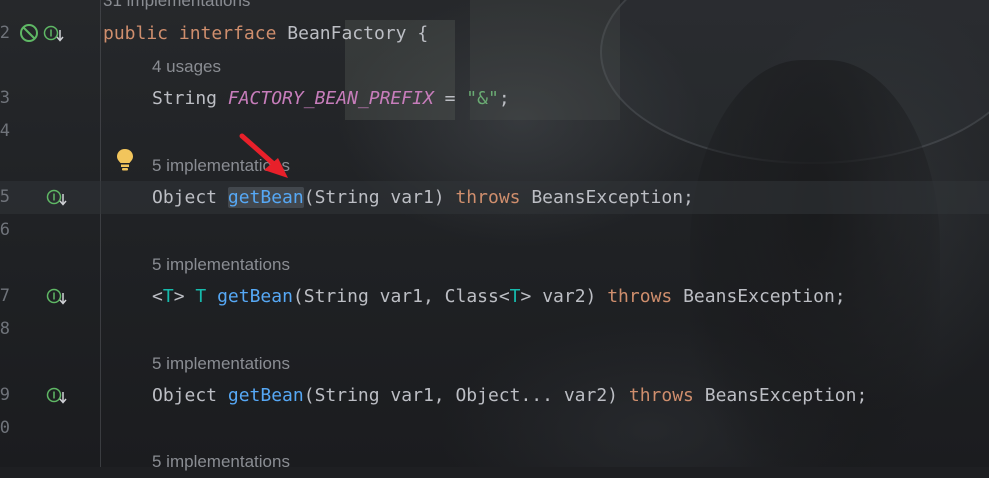  Describe the element at coordinates (5, 33) in the screenshot. I see `line-number: 2` at that location.